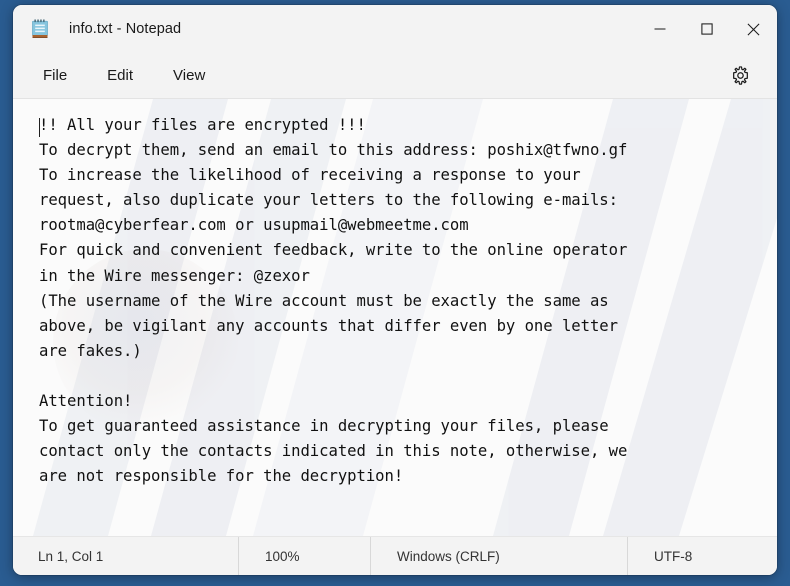 Image resolution: width=790 pixels, height=586 pixels. What do you see at coordinates (740, 76) in the screenshot?
I see `gear-icon` at bounding box center [740, 76].